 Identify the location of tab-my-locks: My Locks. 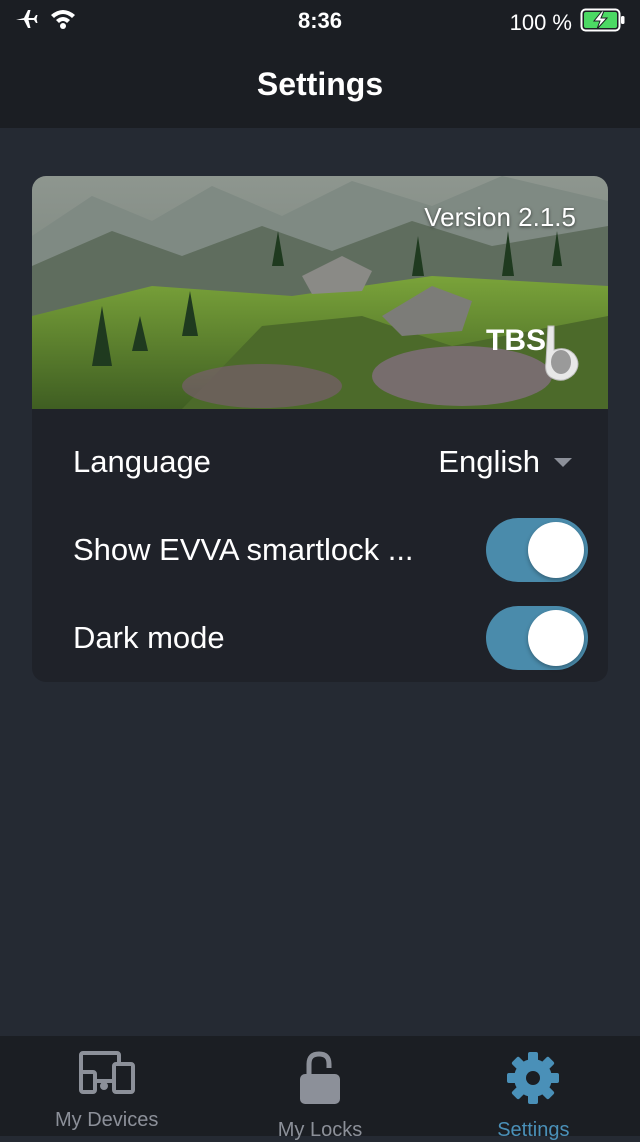
(319, 1088).